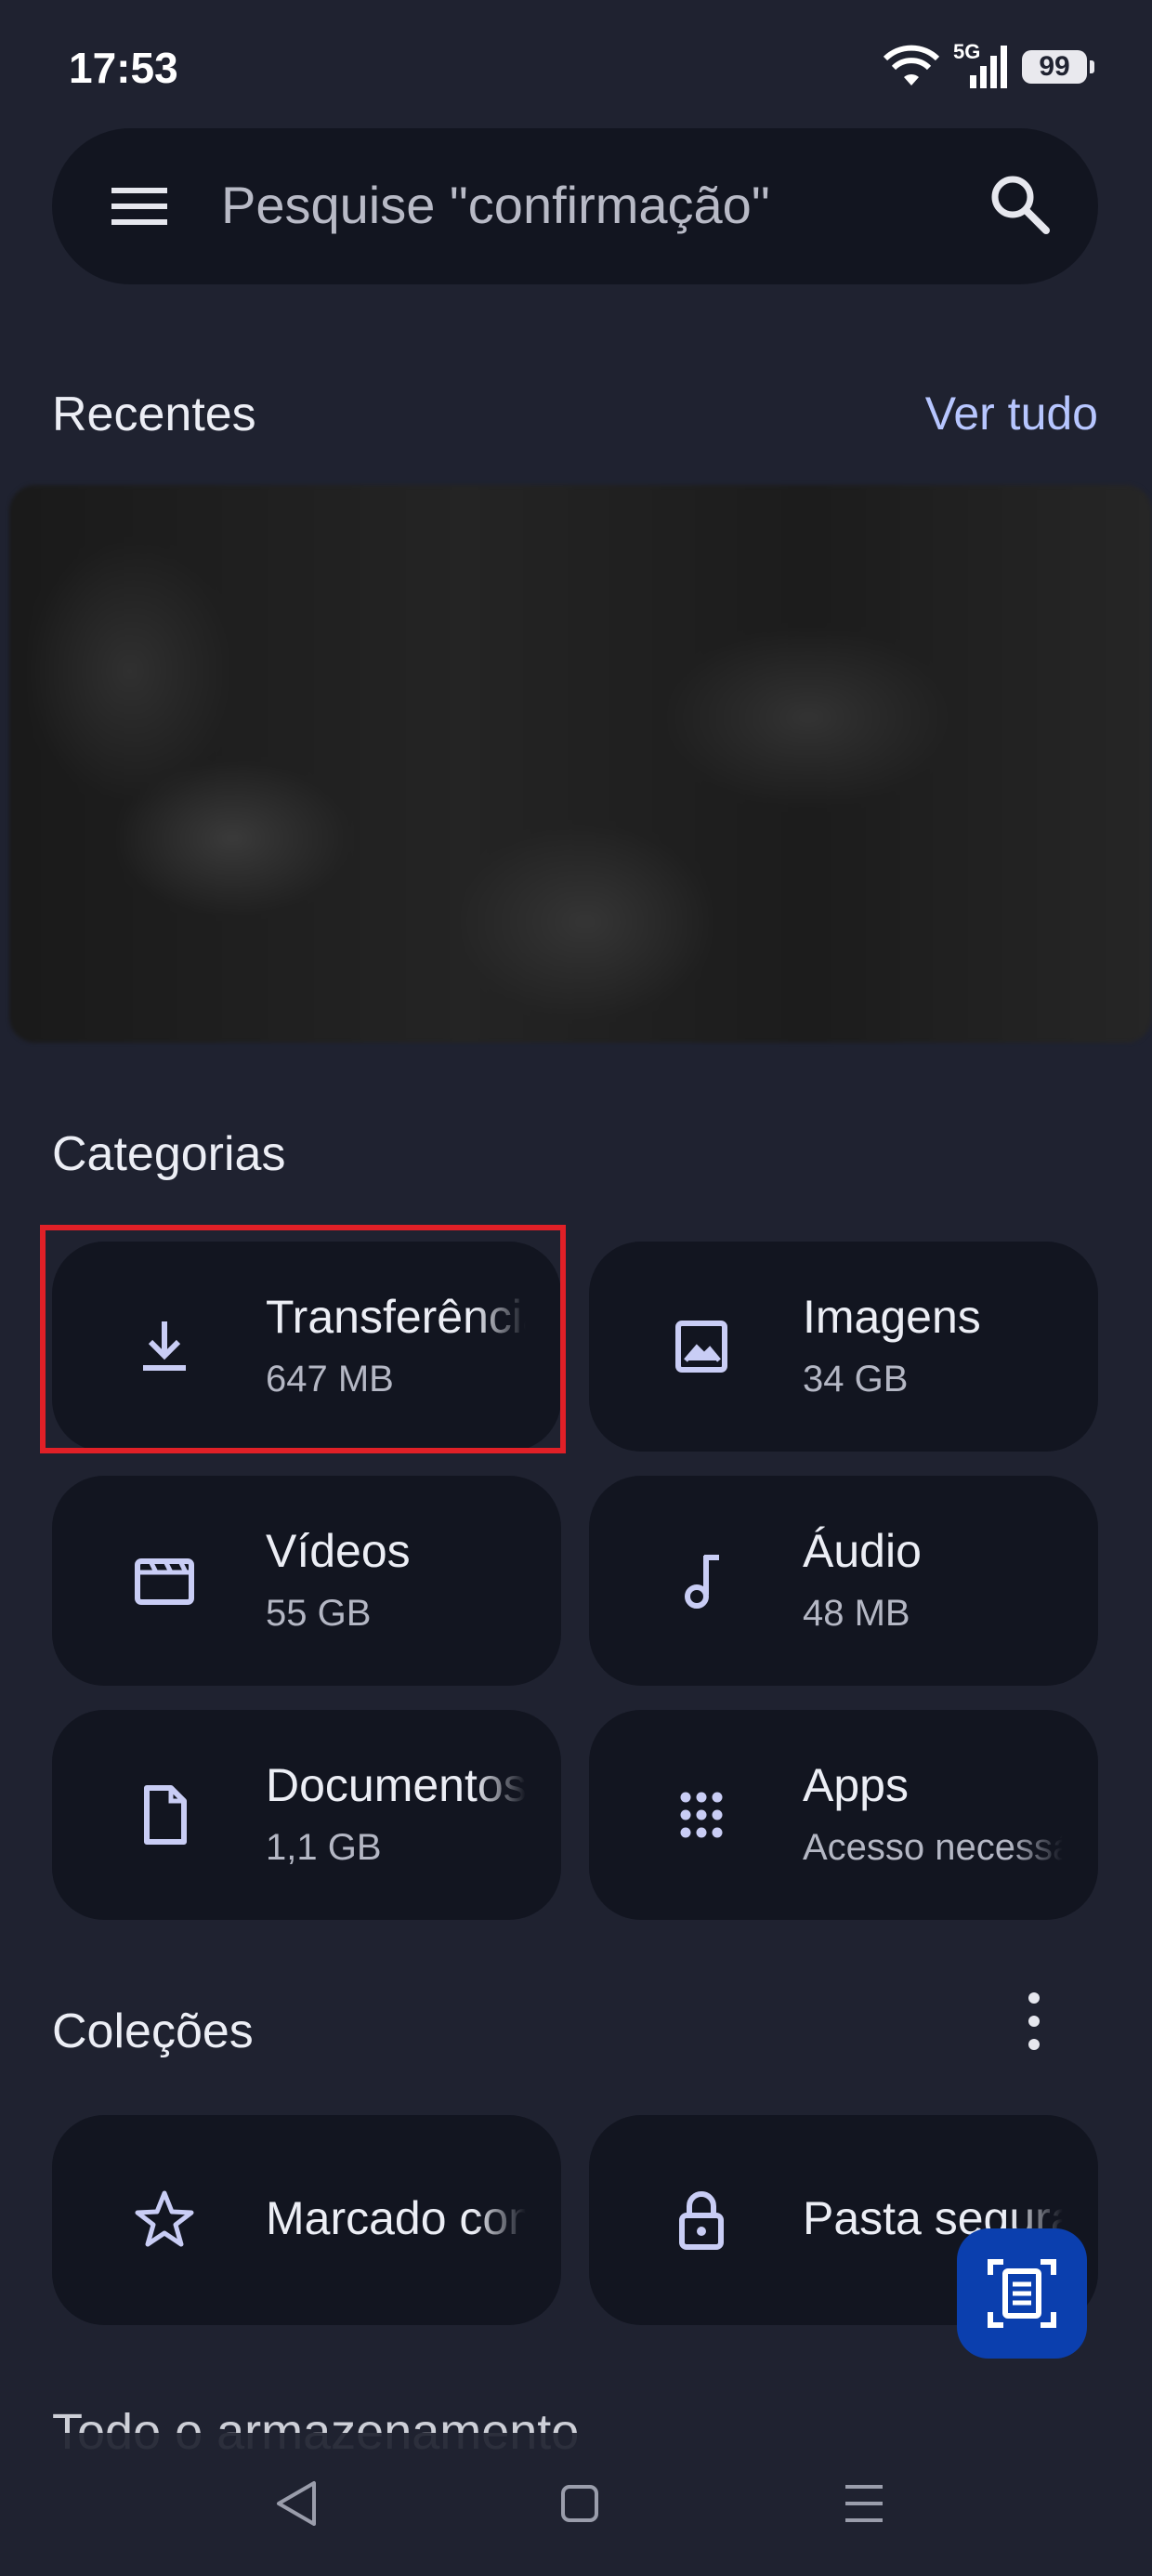 The height and width of the screenshot is (2576, 1152). What do you see at coordinates (1020, 204) in the screenshot?
I see `search-icon` at bounding box center [1020, 204].